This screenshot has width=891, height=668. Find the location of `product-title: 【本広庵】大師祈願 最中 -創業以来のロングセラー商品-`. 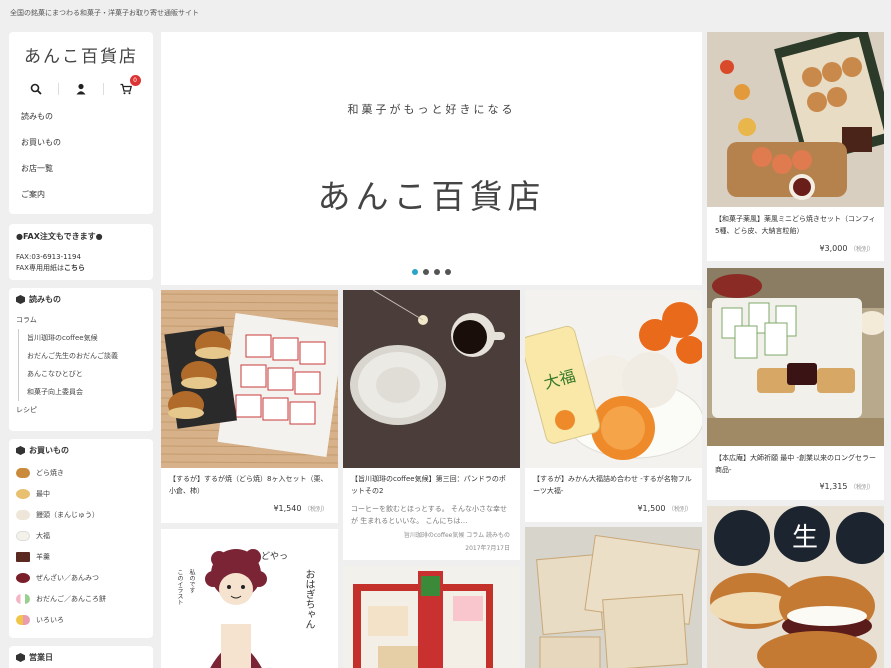

product-title: 【本広庵】大師祈願 最中 -創業以来のロングセラー商品- is located at coordinates (795, 464).